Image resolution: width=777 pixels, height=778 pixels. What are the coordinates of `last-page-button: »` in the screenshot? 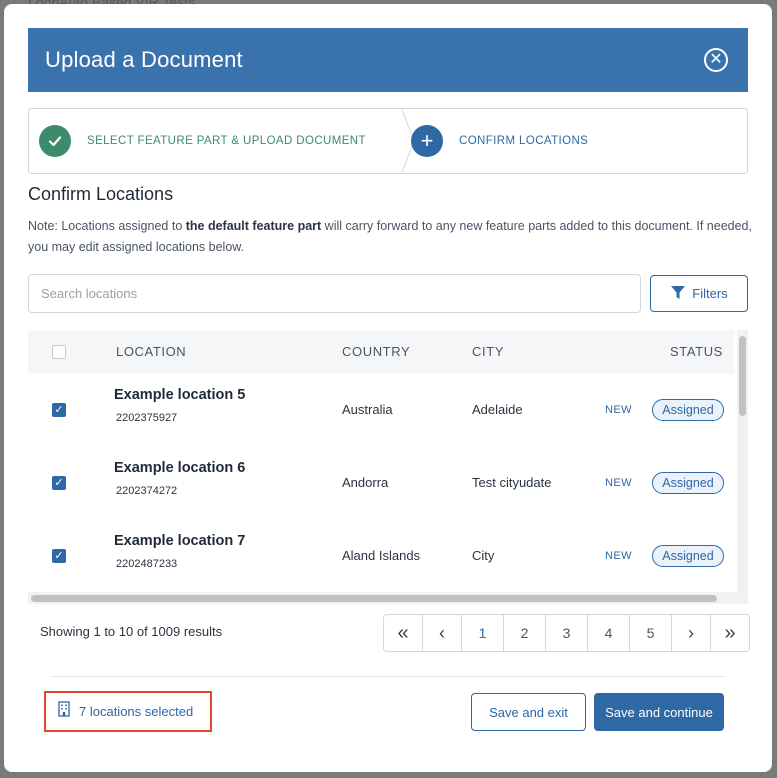 It's located at (730, 633).